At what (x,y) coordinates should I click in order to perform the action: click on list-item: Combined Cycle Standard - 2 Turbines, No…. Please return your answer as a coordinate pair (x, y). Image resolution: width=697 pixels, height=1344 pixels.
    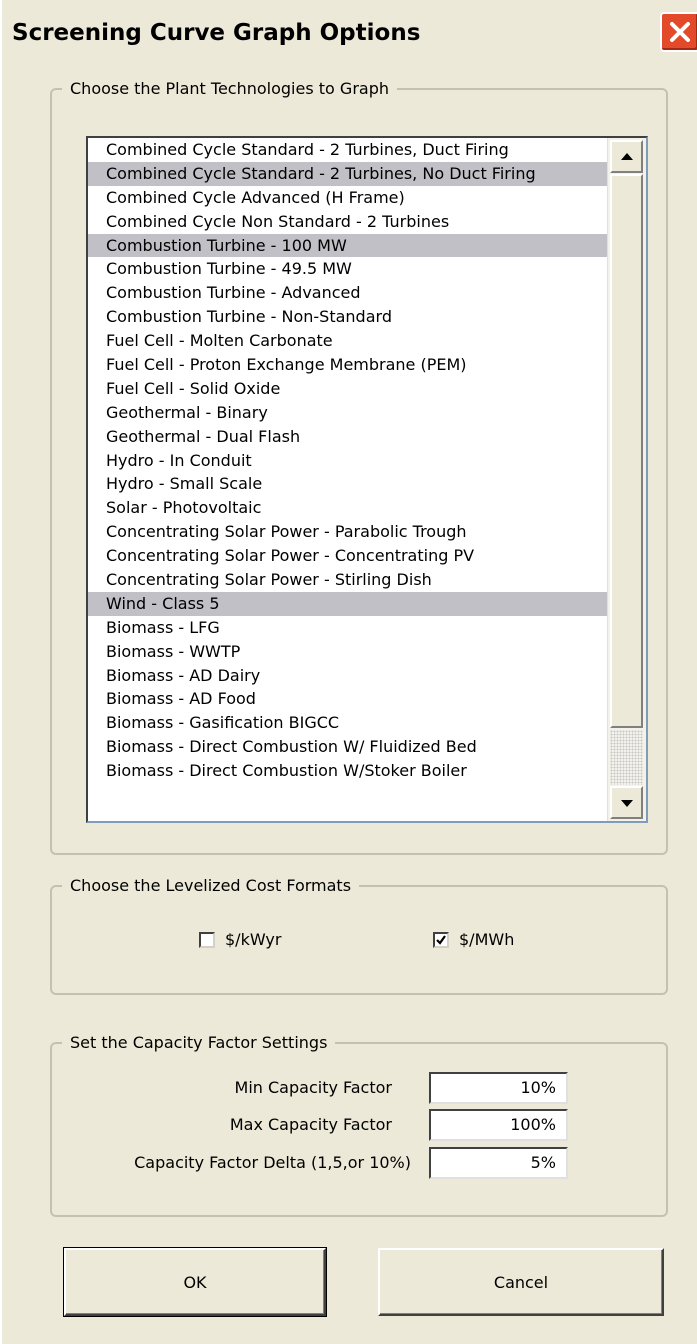
    Looking at the image, I should click on (349, 173).